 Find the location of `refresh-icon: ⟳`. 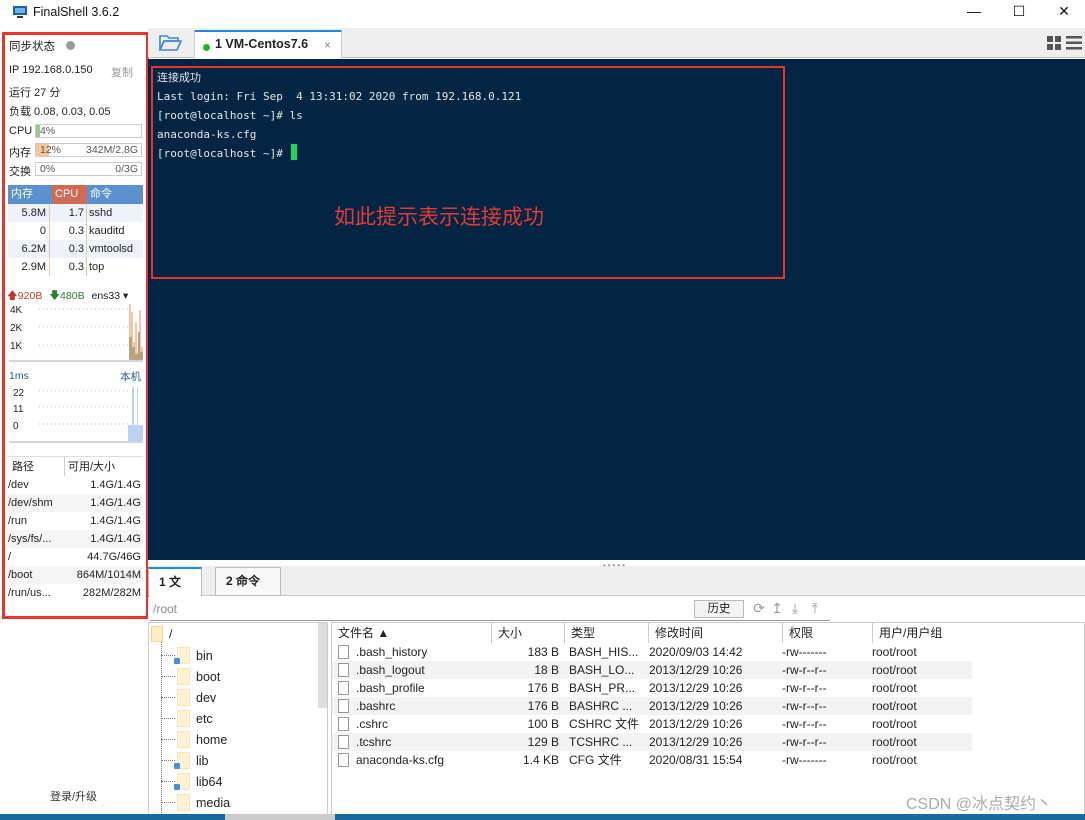

refresh-icon: ⟳ is located at coordinates (759, 608).